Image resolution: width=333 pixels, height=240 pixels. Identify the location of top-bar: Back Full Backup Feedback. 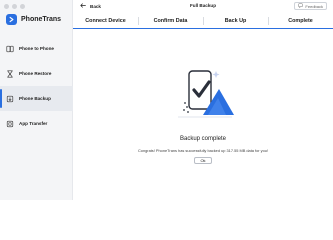
(203, 6).